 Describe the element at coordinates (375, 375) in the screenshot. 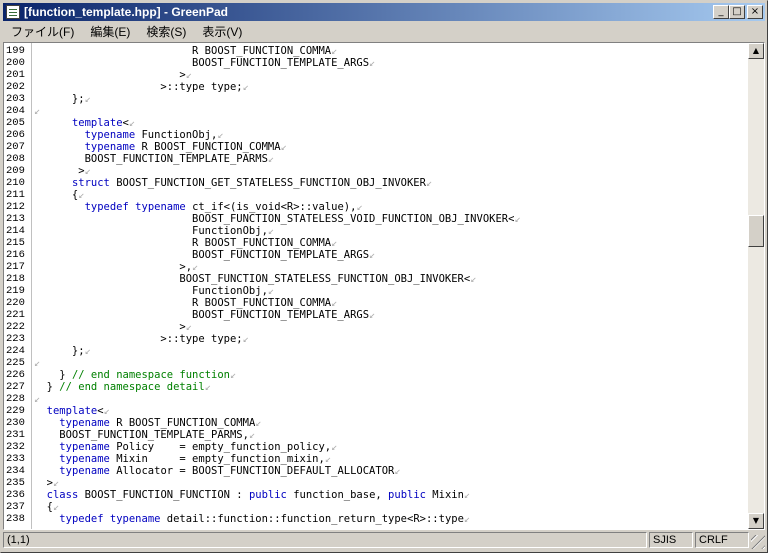

I see `code-line: 226 } // end namespace function↙` at that location.